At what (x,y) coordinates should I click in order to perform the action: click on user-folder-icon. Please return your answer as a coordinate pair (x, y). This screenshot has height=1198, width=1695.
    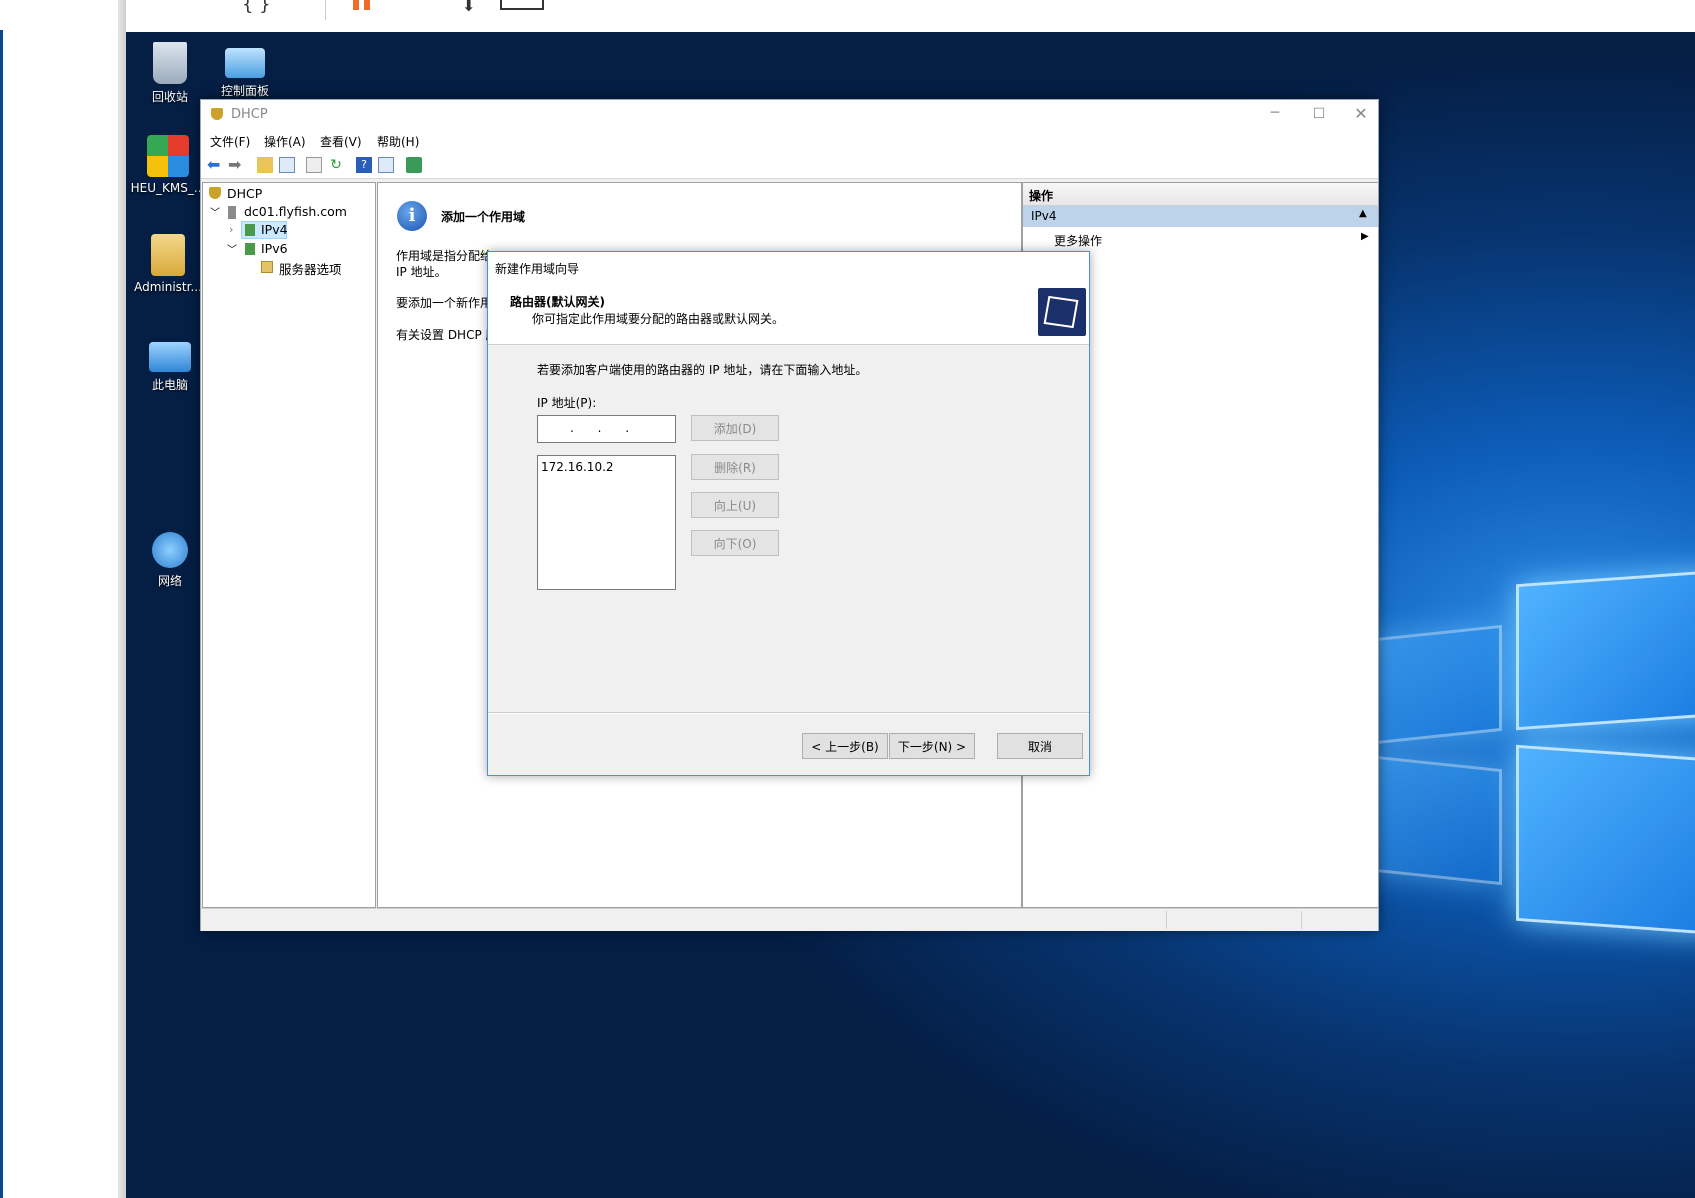
    Looking at the image, I should click on (168, 255).